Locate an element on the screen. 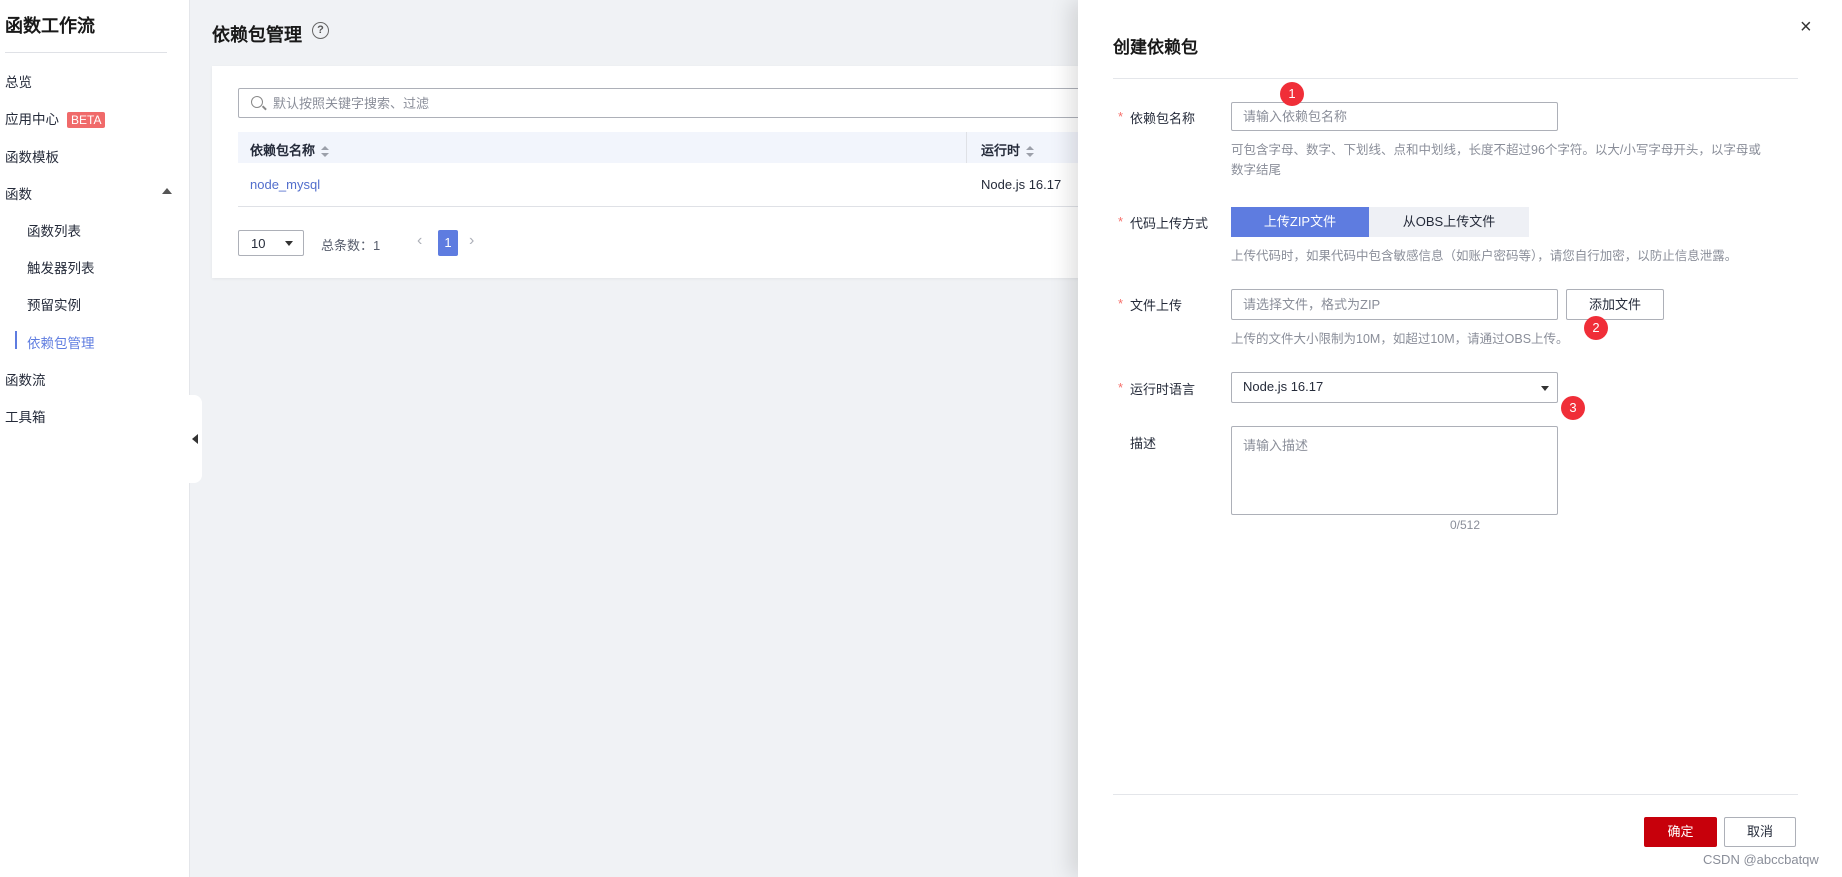 This screenshot has width=1842, height=877. upload-method-toggle: 上传ZIP文件 从OBS上传文件 is located at coordinates (1381, 222).